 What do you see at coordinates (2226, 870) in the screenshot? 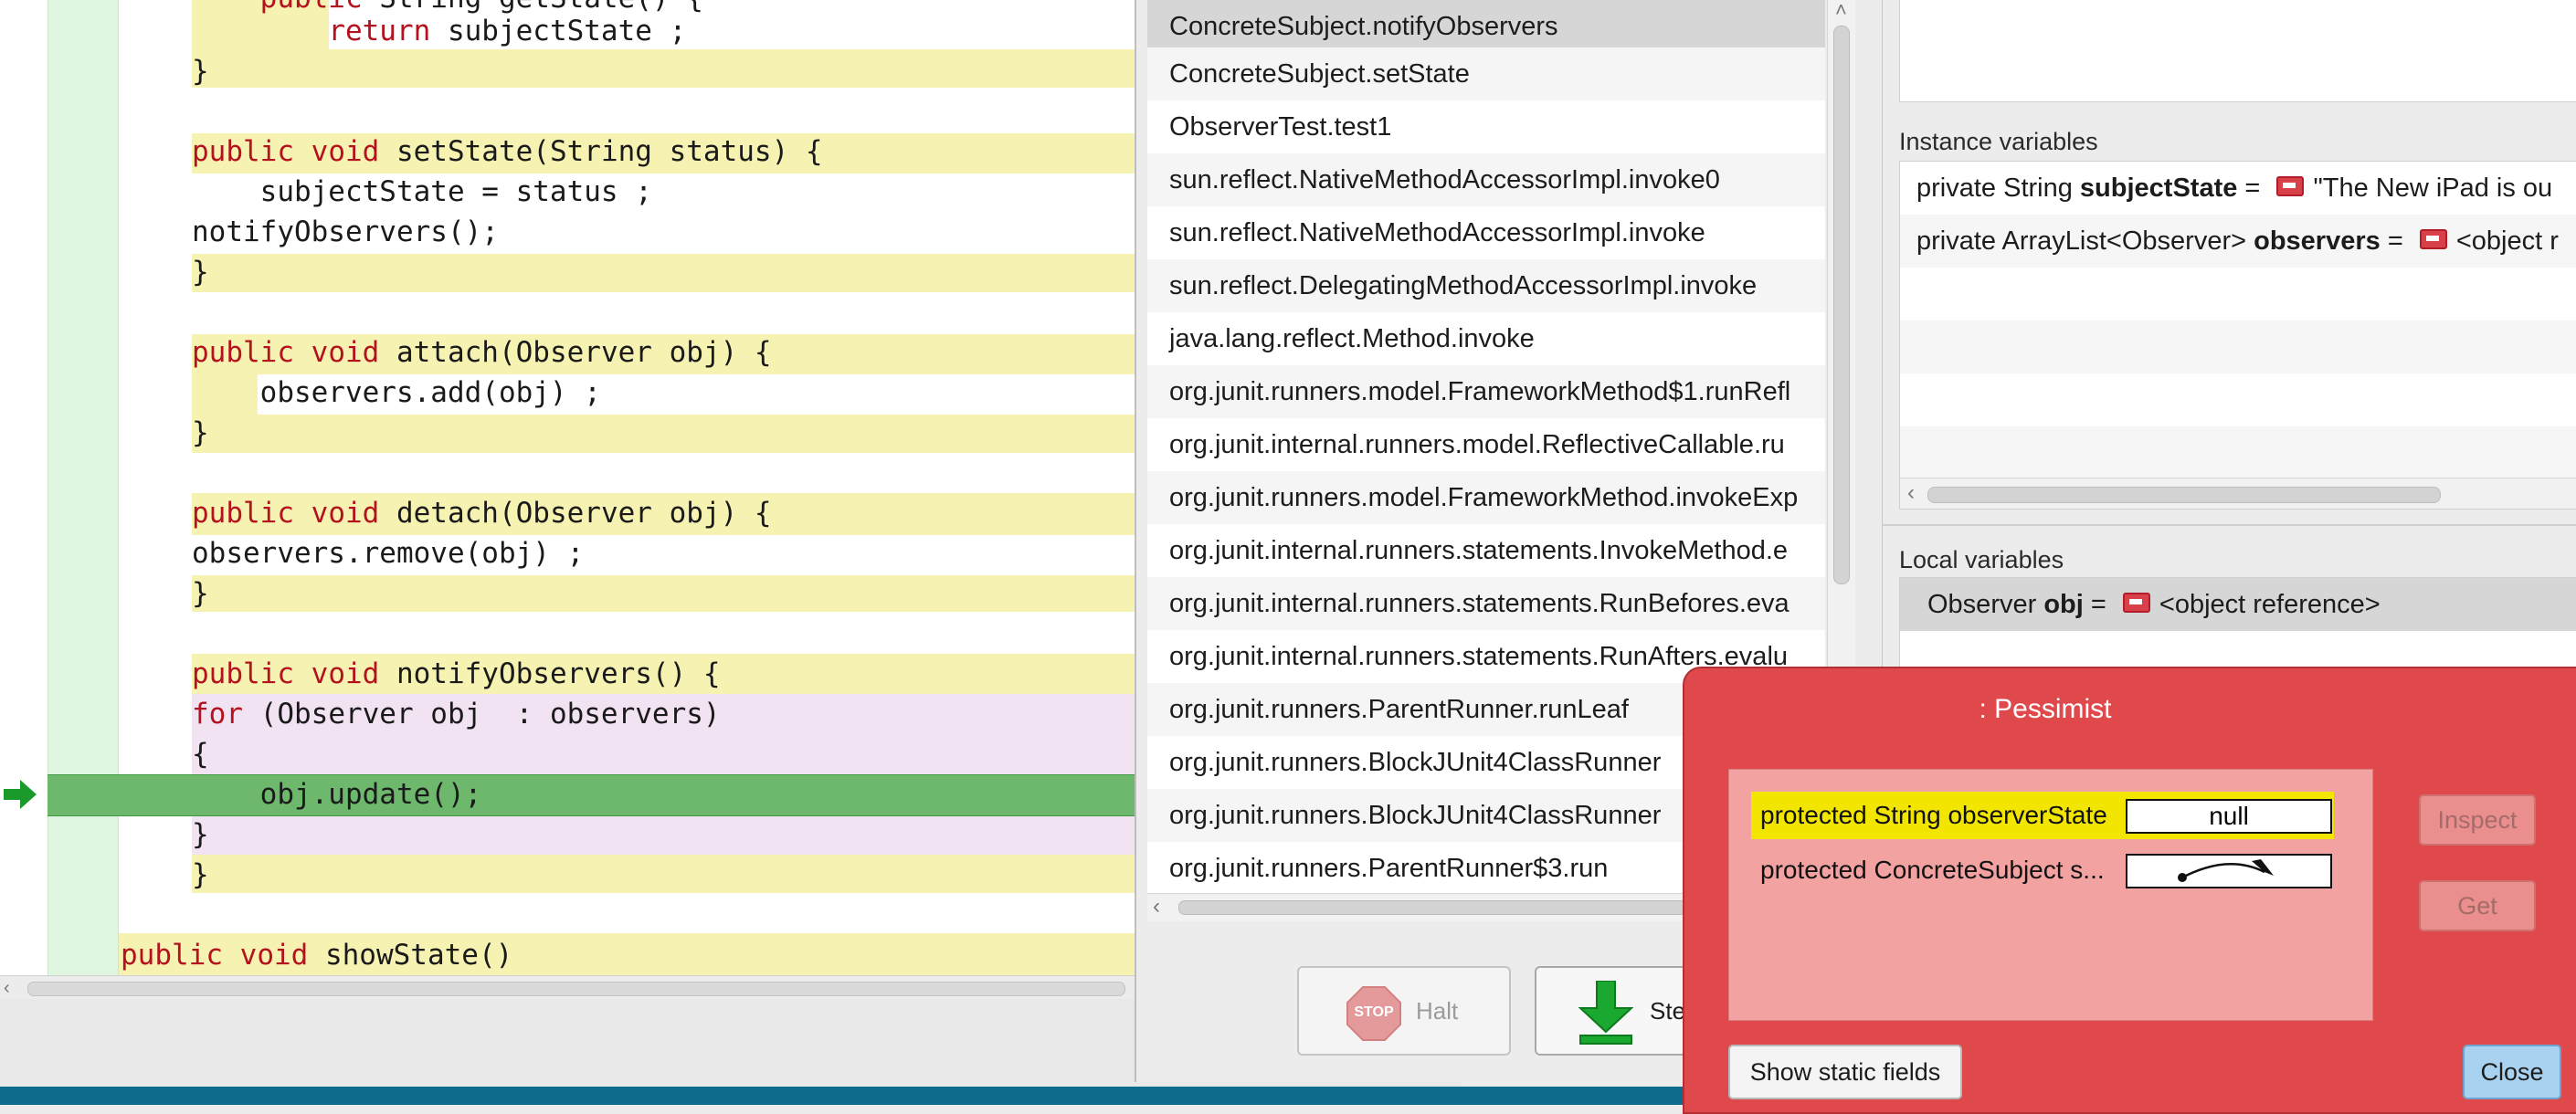
I see `reference-arrow-icon` at bounding box center [2226, 870].